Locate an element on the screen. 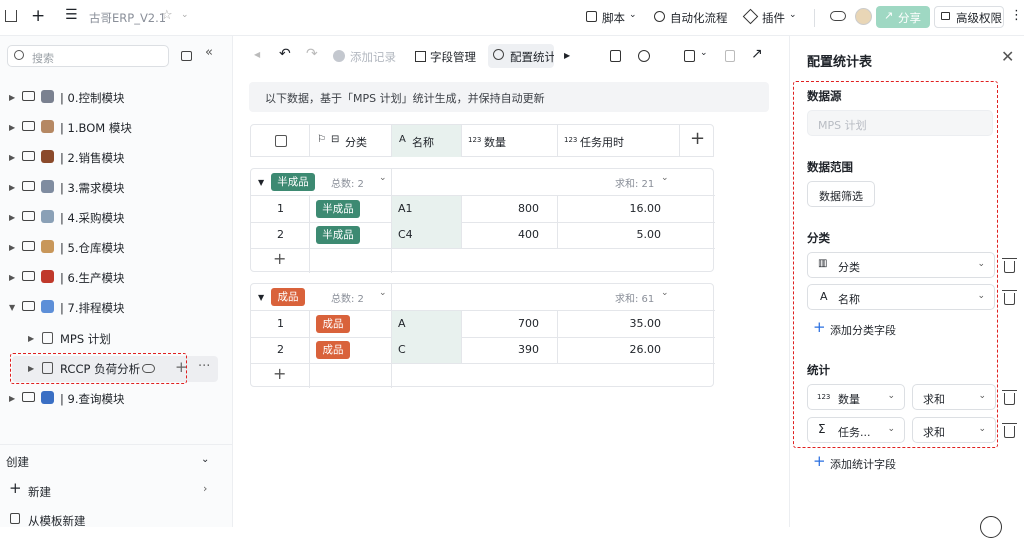  redo-icon: ↷ is located at coordinates (312, 54).